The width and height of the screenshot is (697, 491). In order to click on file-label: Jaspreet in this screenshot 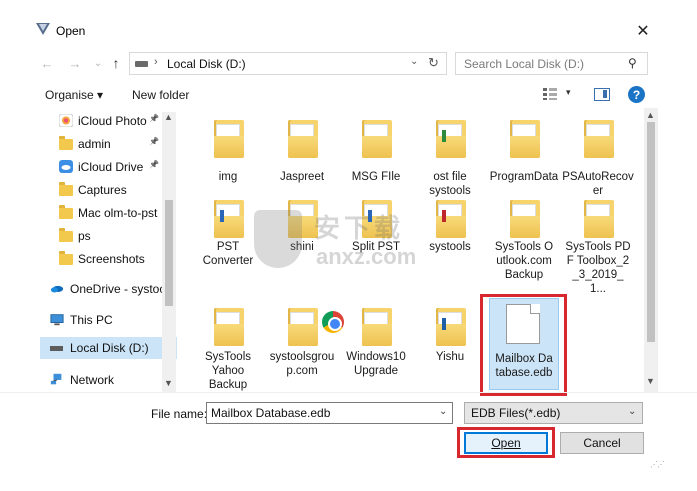, I will do `click(302, 177)`.